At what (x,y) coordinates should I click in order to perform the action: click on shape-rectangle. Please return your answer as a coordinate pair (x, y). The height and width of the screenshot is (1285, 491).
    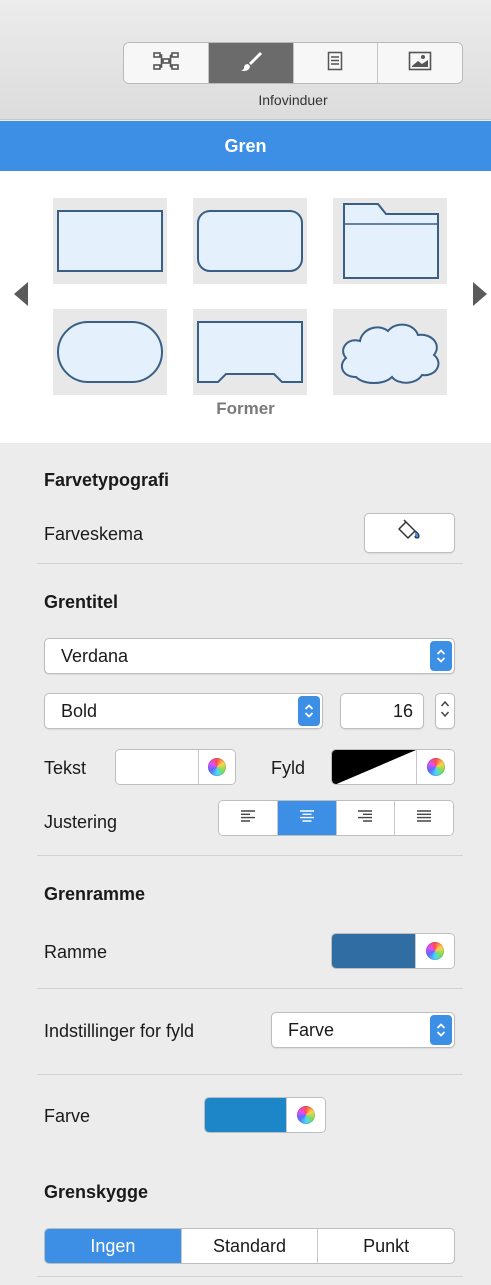
    Looking at the image, I should click on (110, 241).